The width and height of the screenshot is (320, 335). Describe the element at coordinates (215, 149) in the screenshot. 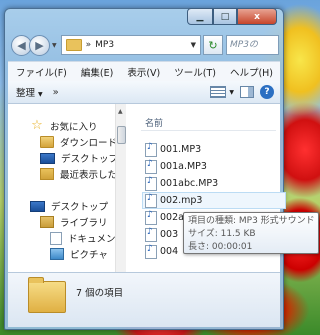

I see `file-item: 001.MP3` at that location.